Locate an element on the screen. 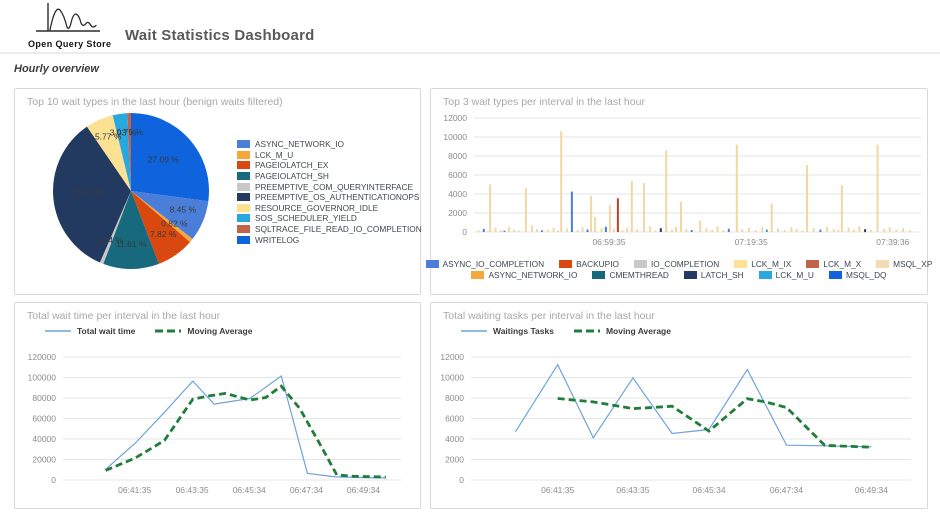  pie-legend-item-WRITELOG: WRITELOG is located at coordinates (329, 239).